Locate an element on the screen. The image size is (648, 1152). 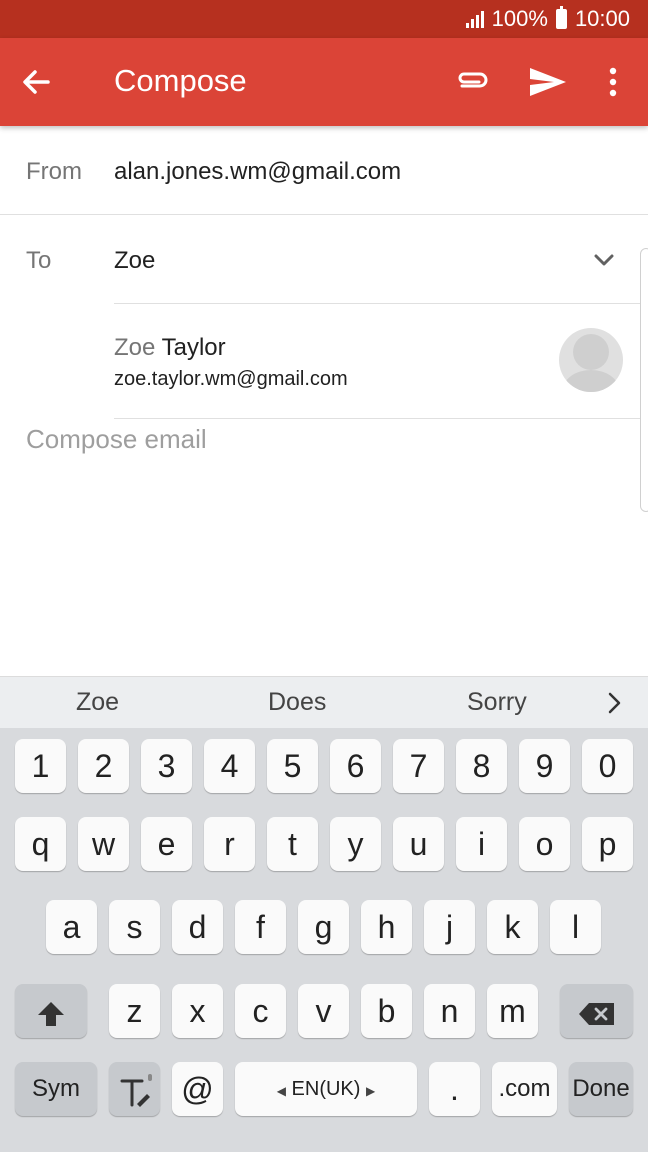
contact-name-rest: Taylor is located at coordinates (190, 347).